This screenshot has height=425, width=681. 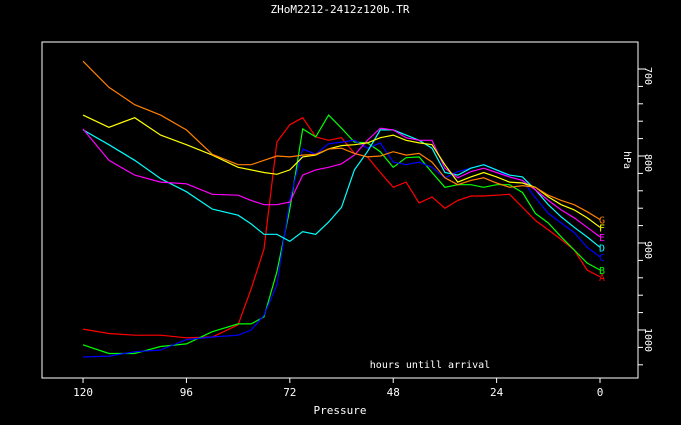 What do you see at coordinates (647, 163) in the screenshot?
I see `y-tick-label: 800` at bounding box center [647, 163].